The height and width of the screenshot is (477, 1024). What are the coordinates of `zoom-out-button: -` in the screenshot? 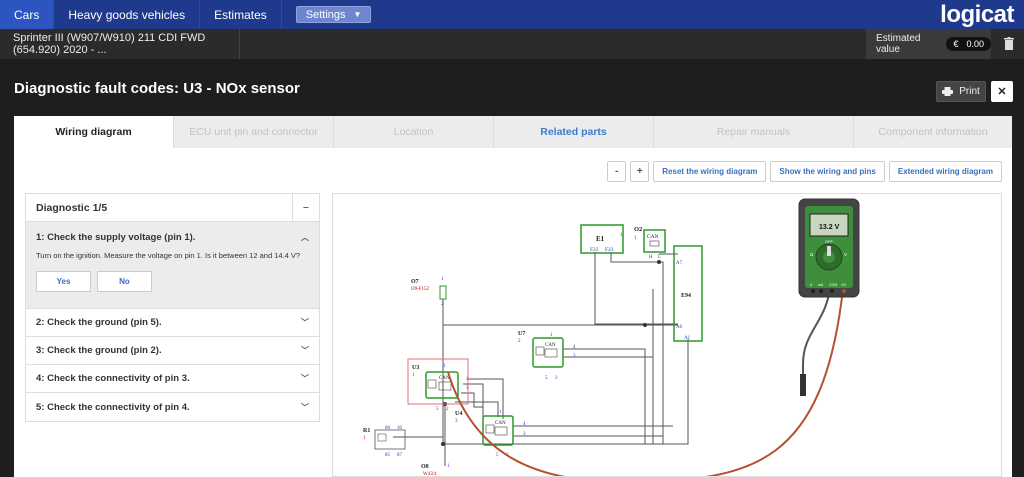 It's located at (617, 171).